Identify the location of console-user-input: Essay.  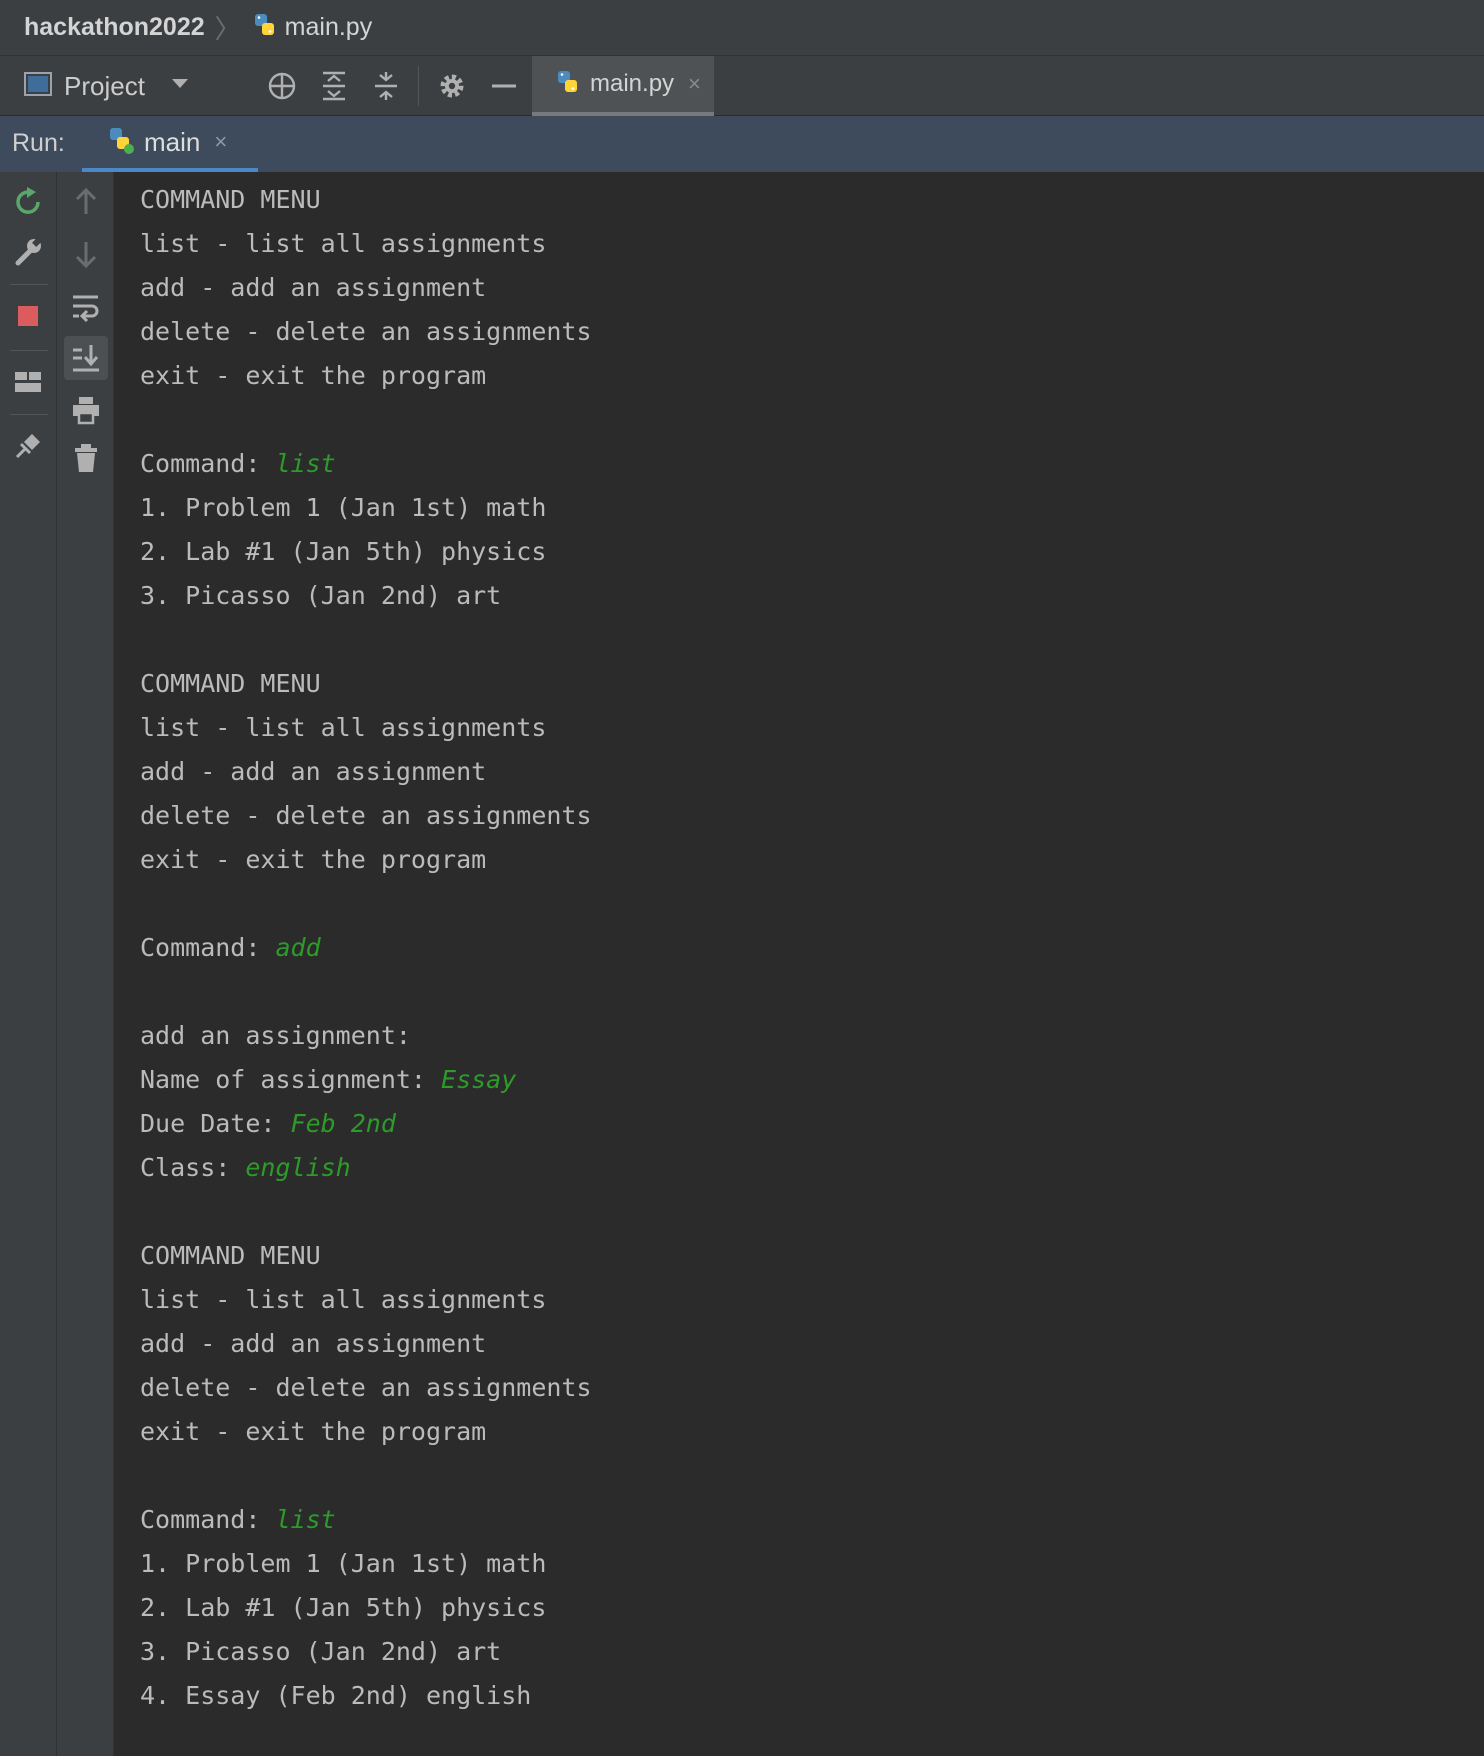
(479, 1079).